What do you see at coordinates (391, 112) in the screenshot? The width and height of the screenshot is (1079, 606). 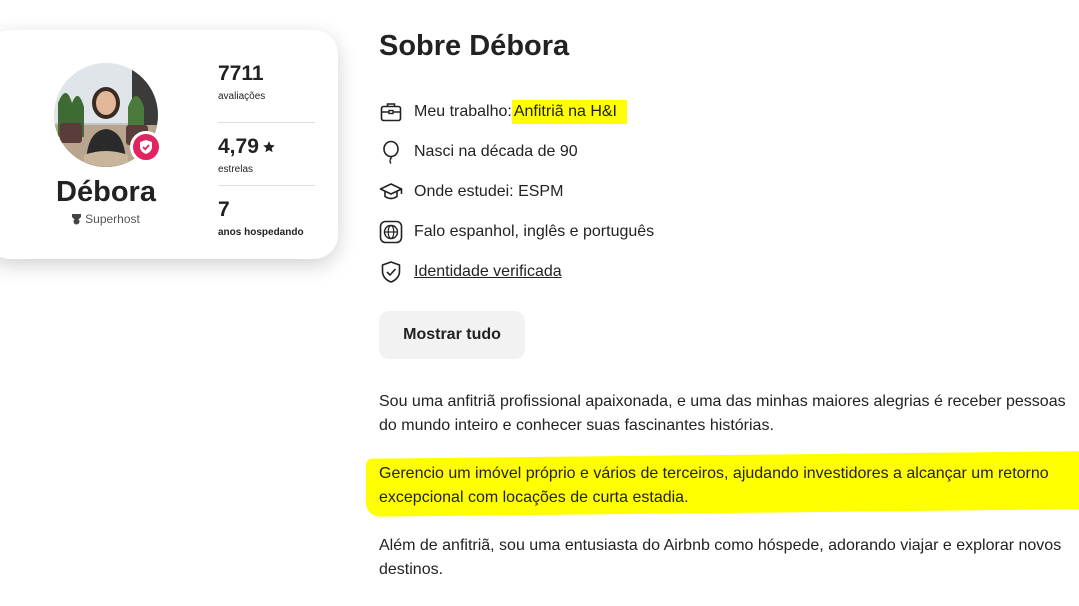 I see `briefcase-icon` at bounding box center [391, 112].